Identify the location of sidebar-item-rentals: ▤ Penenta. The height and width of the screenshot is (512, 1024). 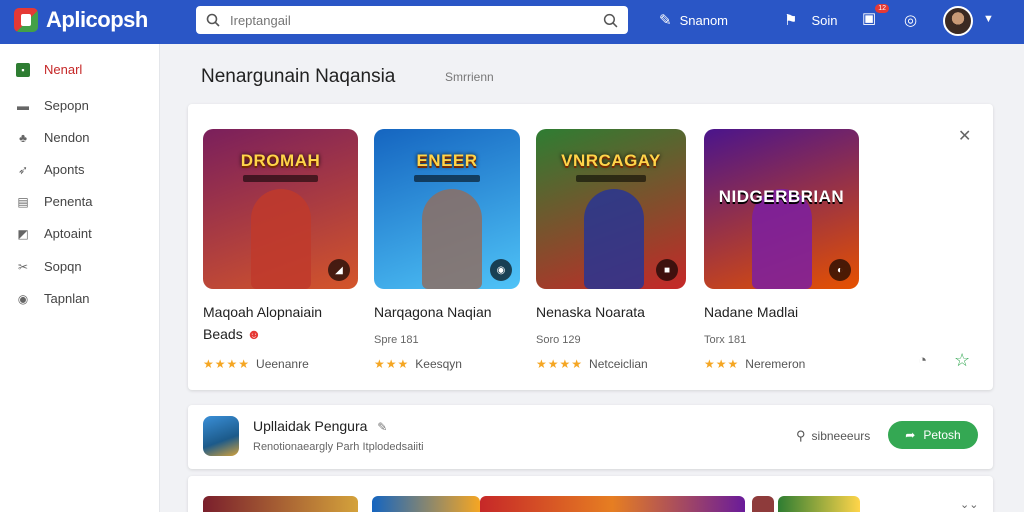
(54, 201).